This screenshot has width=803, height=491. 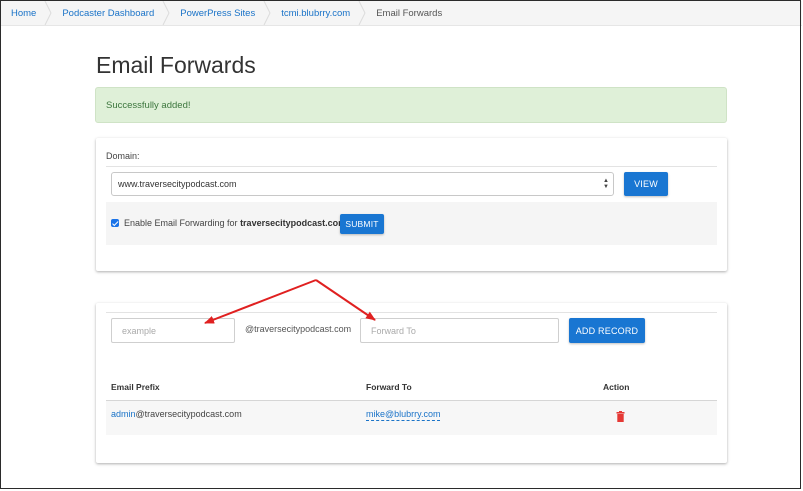 I want to click on email-prefix-placeholder: example, so click(x=139, y=330).